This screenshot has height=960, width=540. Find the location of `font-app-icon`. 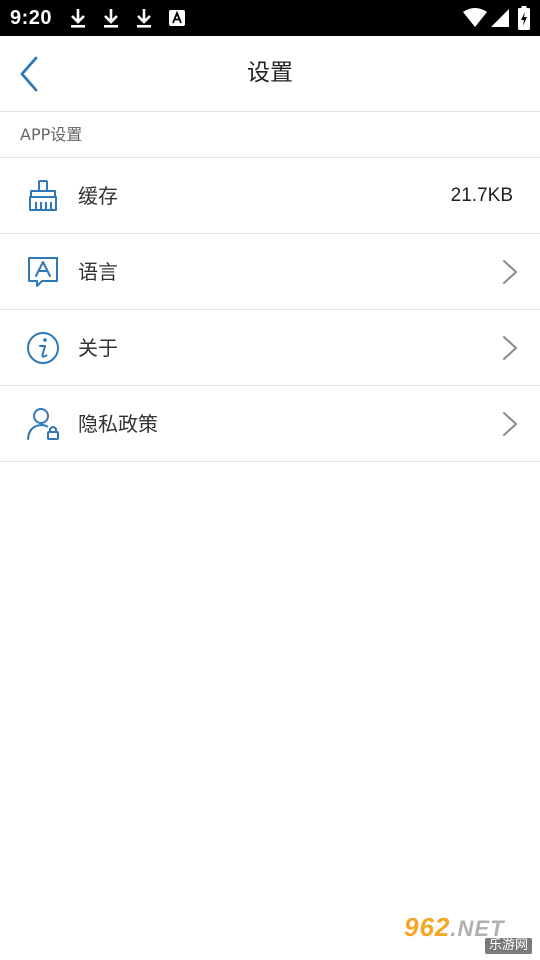

font-app-icon is located at coordinates (177, 18).